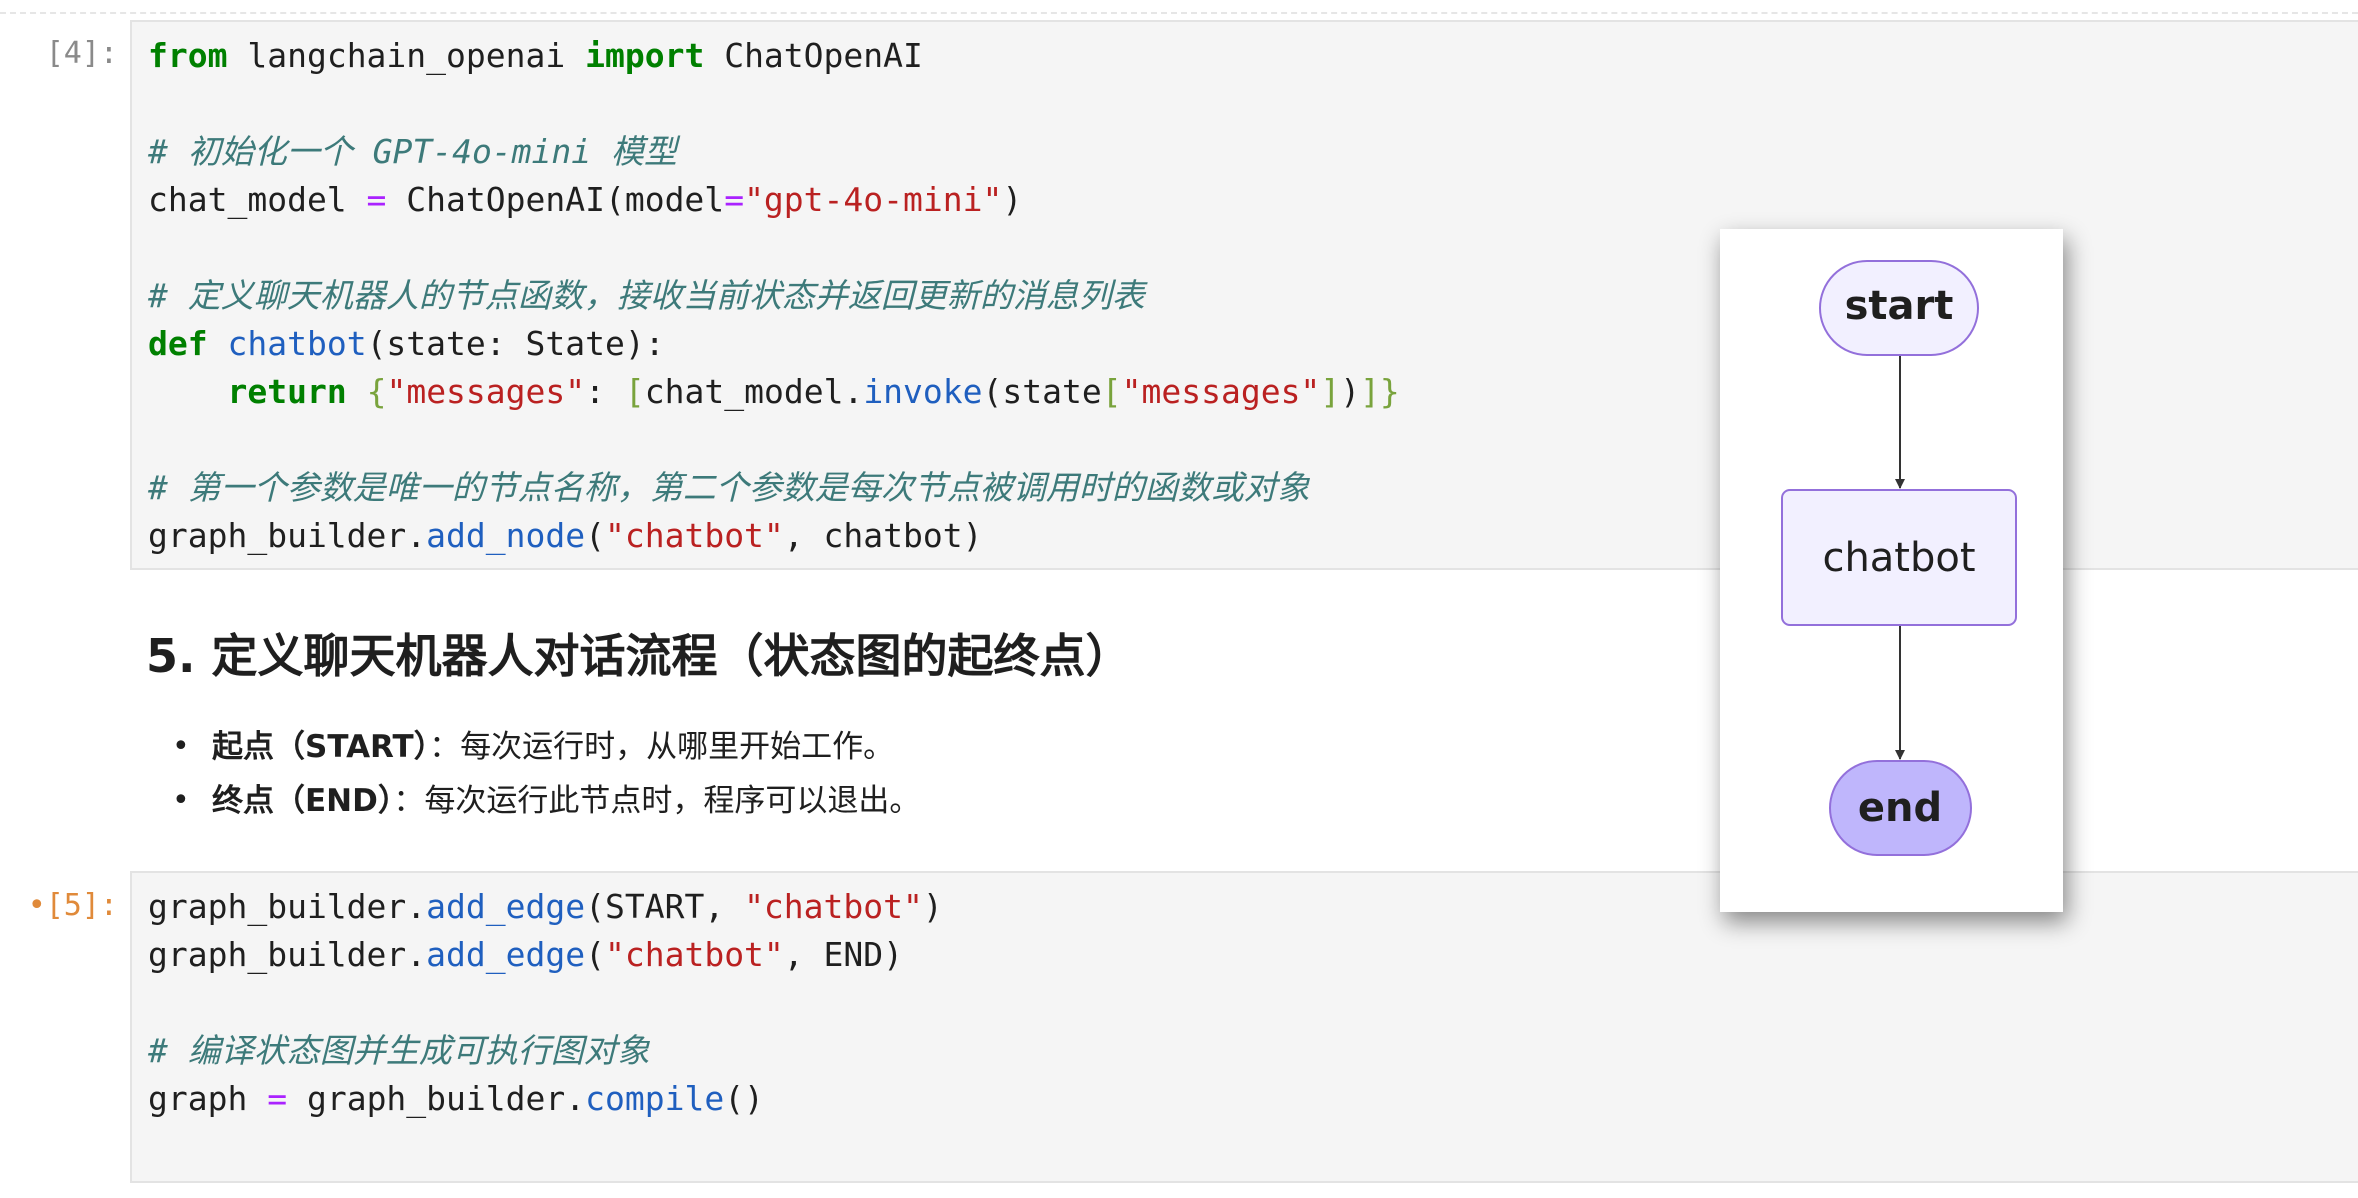 This screenshot has height=1198, width=2358. What do you see at coordinates (813, 55) in the screenshot?
I see `code-token: ChatOpenAI` at bounding box center [813, 55].